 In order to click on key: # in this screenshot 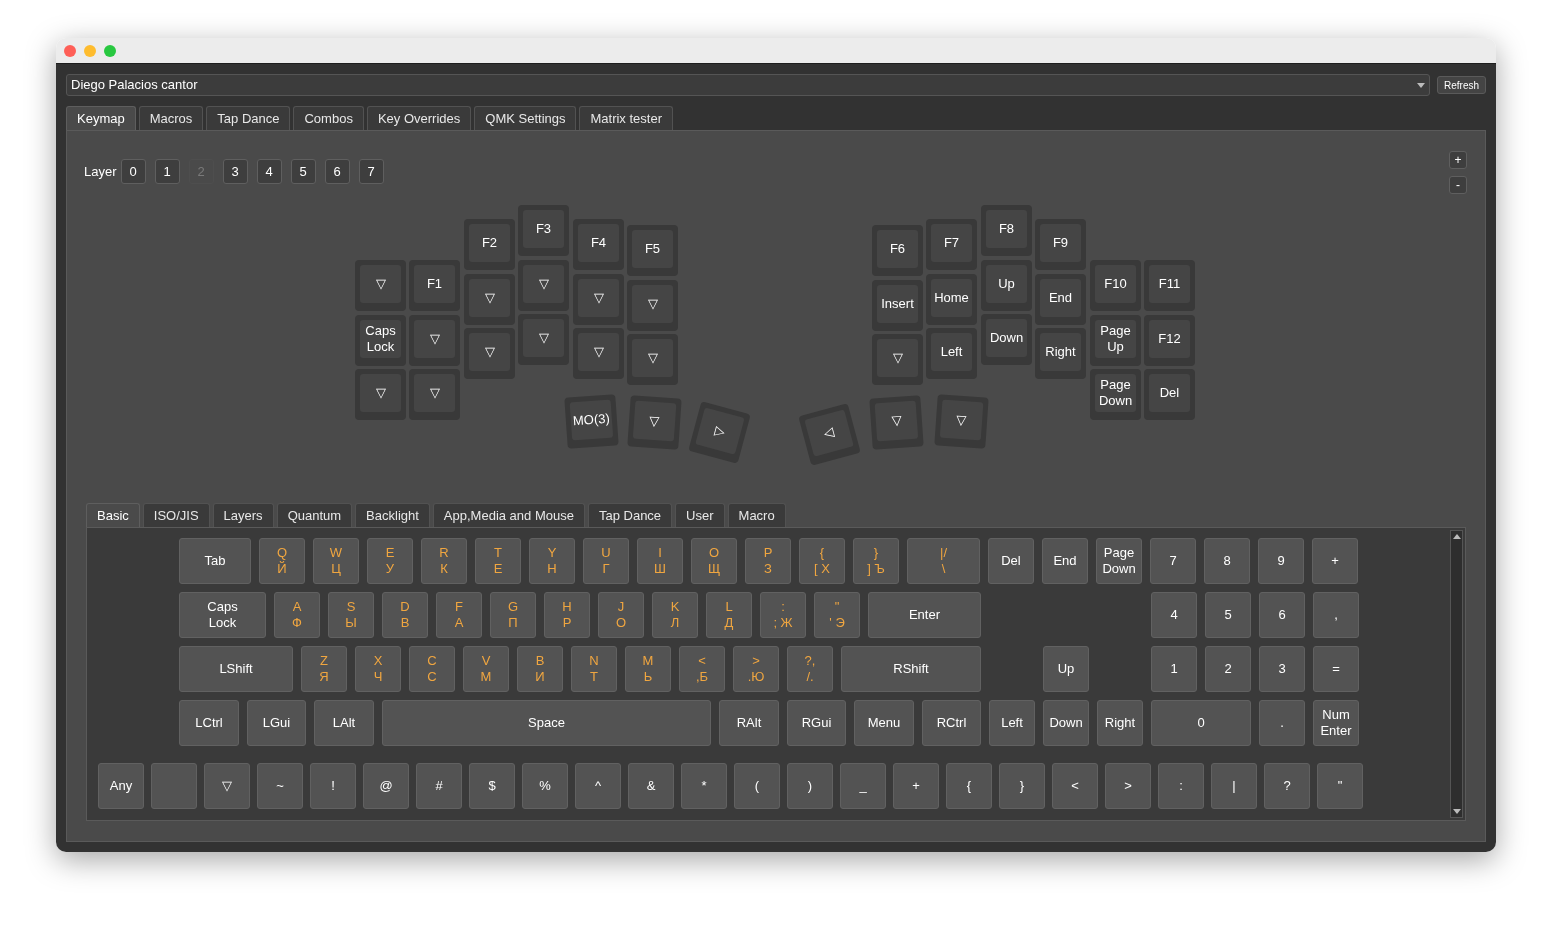, I will do `click(439, 786)`.